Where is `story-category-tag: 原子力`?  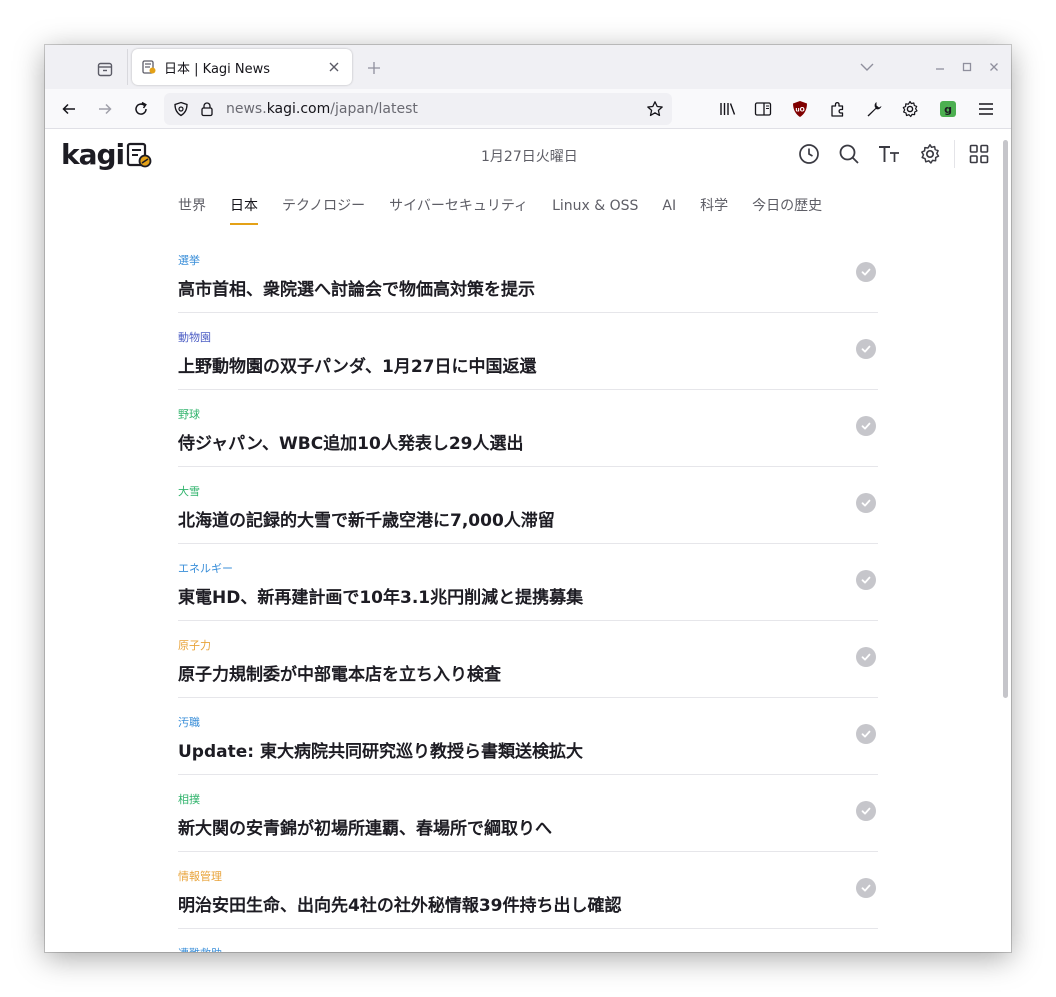 story-category-tag: 原子力 is located at coordinates (194, 645).